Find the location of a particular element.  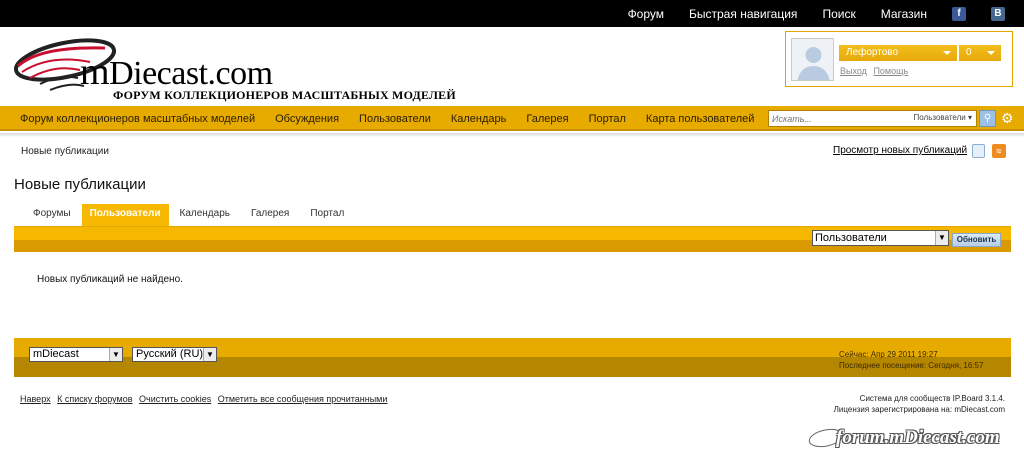

forum-index-link: К списку форумов is located at coordinates (94, 399).